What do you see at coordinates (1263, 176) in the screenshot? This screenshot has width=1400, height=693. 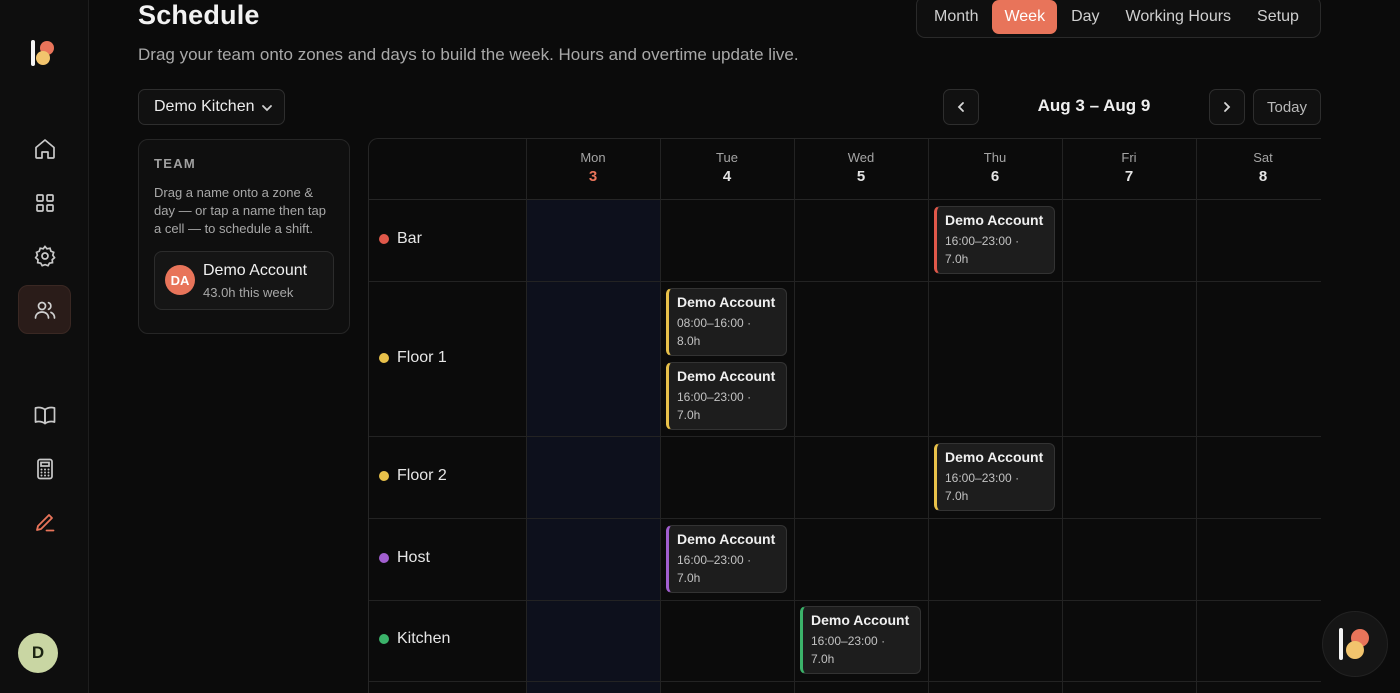 I see `day-number: 8` at bounding box center [1263, 176].